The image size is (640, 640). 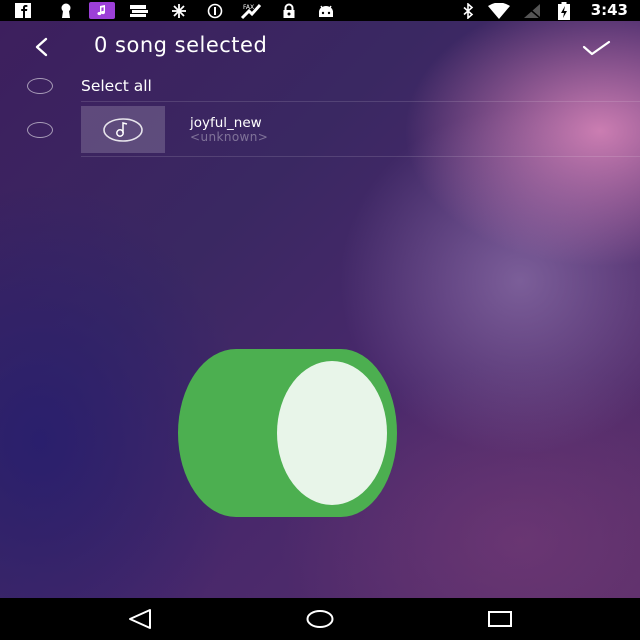 I want to click on wifi-icon, so click(x=499, y=10).